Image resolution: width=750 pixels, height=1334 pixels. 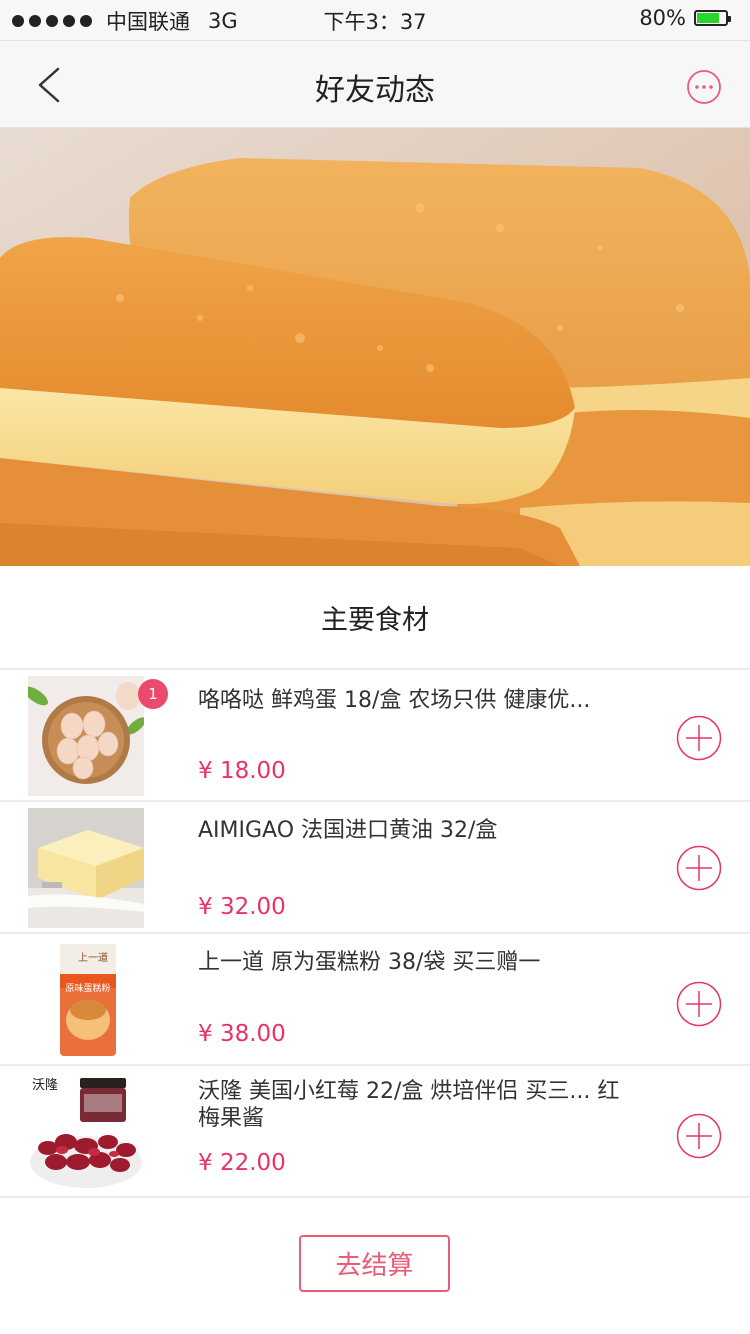 What do you see at coordinates (88, 989) in the screenshot?
I see `flour-label-text: 原味蛋糕粉` at bounding box center [88, 989].